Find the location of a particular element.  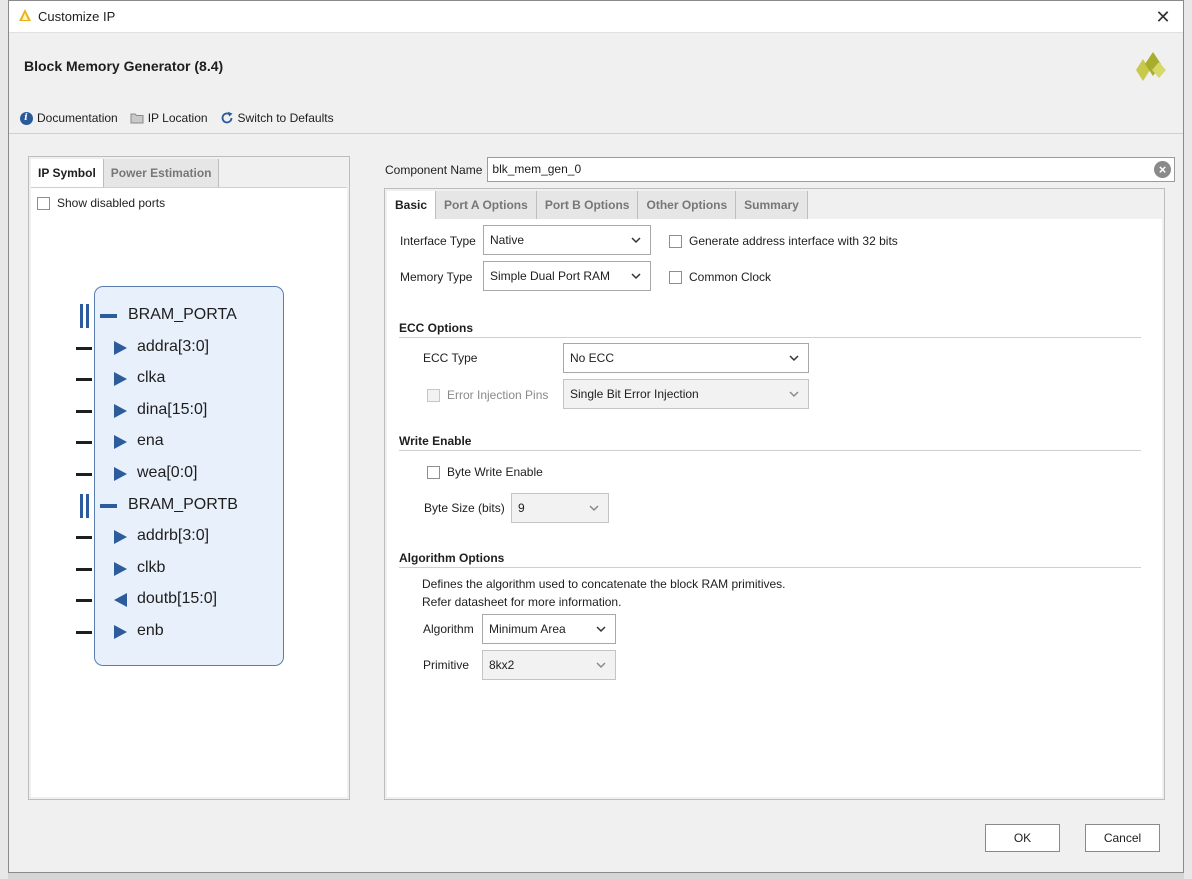

ecc-options-heading: ECC Options is located at coordinates (436, 328).